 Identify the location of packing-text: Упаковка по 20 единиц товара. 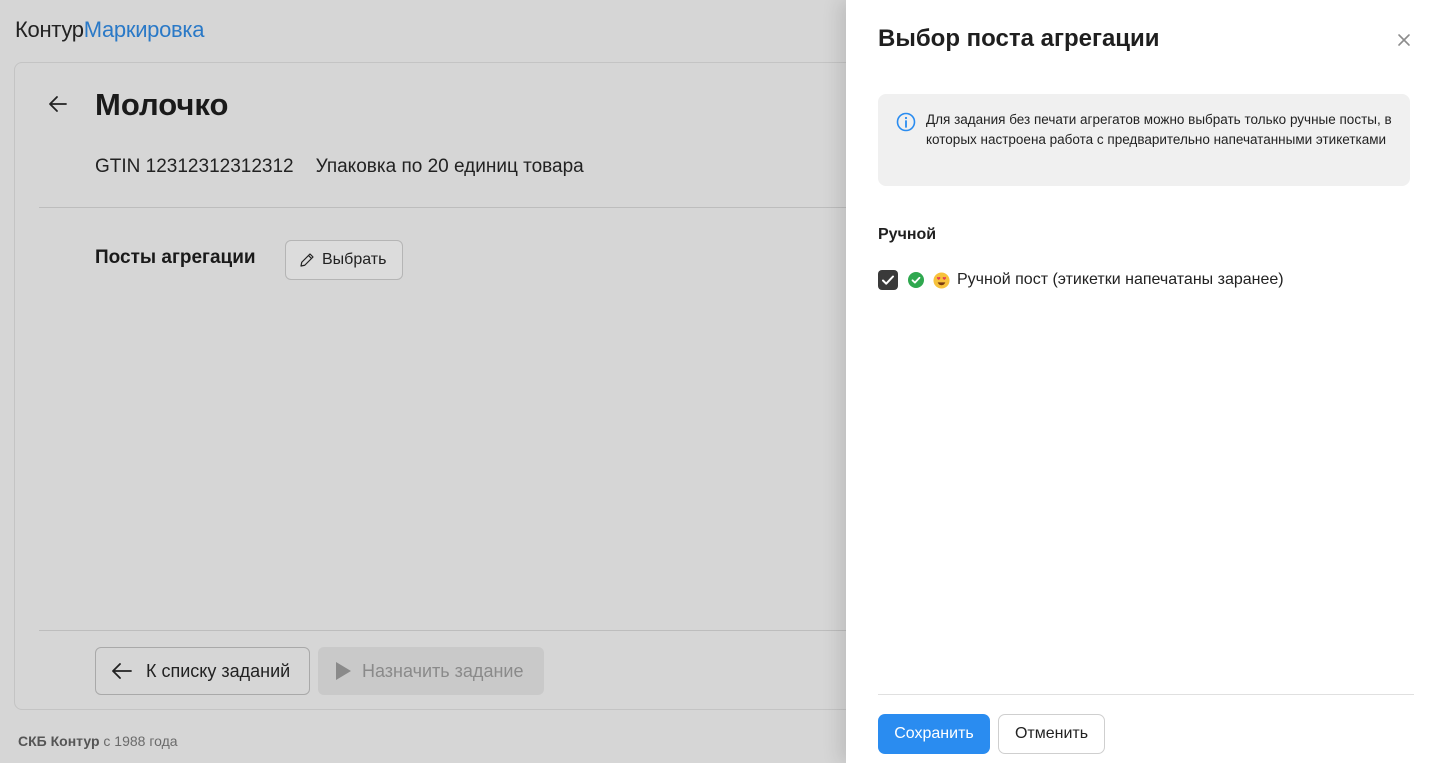
(449, 166).